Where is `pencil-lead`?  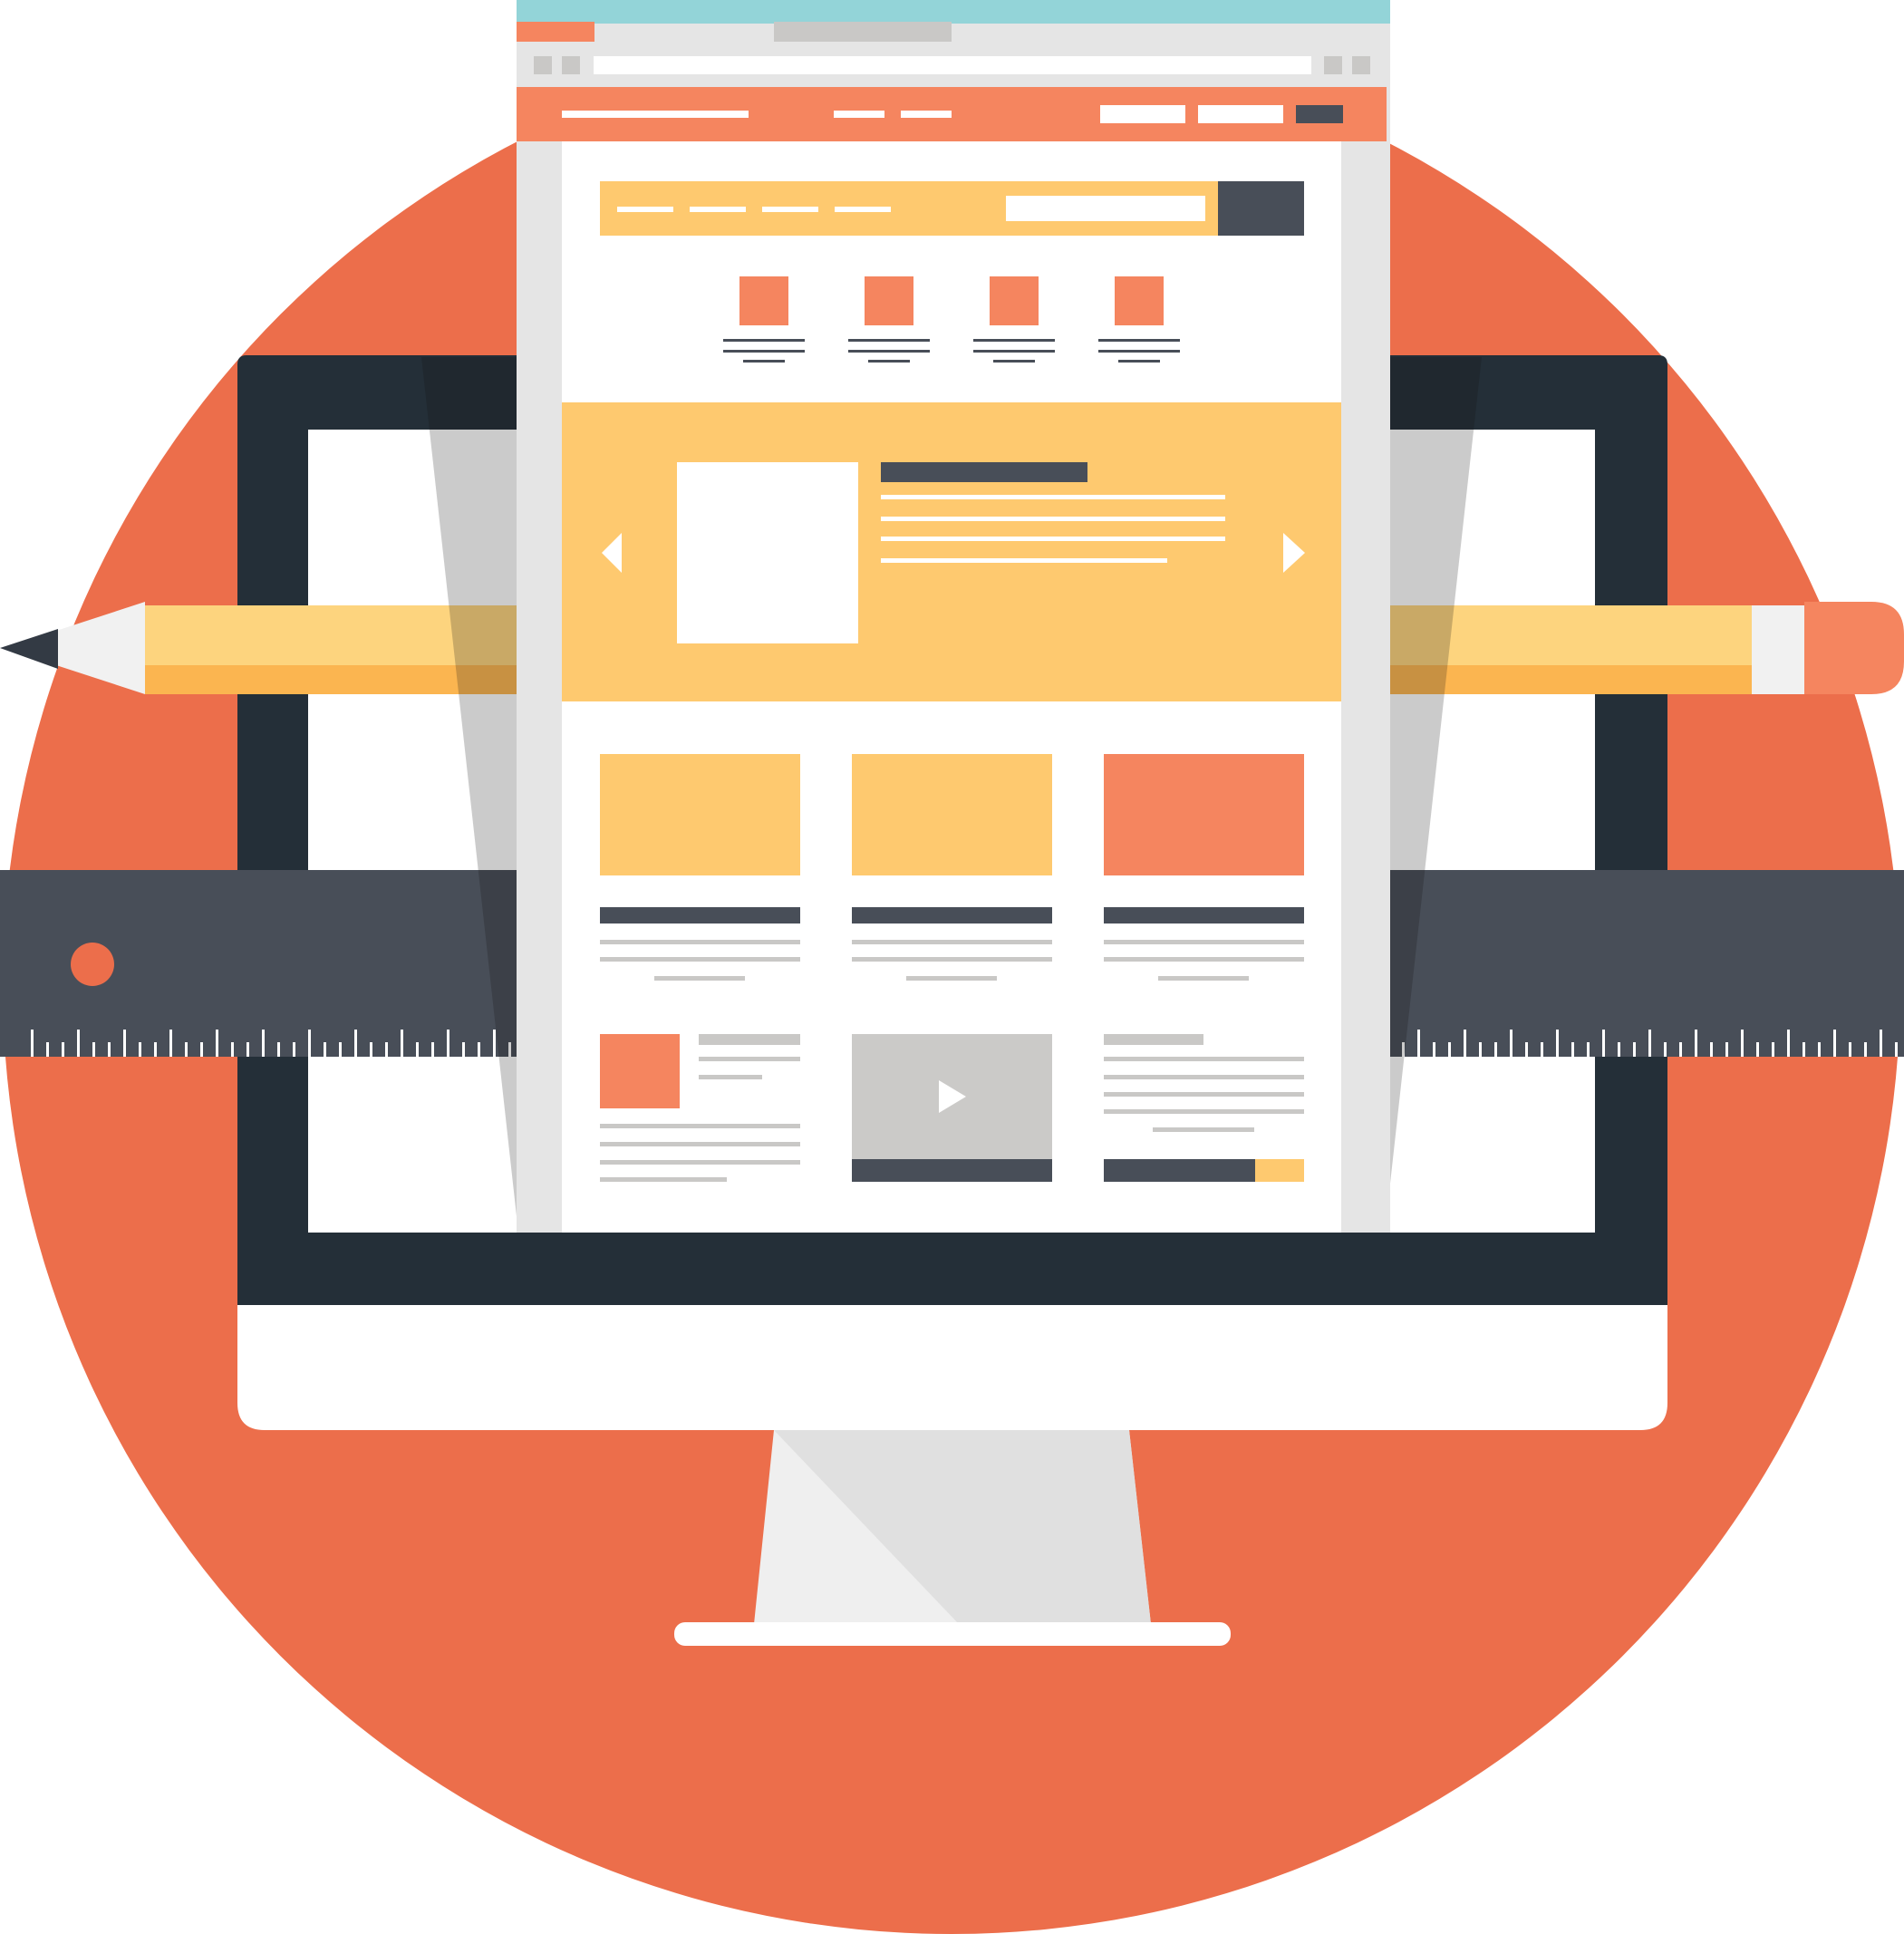
pencil-lead is located at coordinates (29, 649).